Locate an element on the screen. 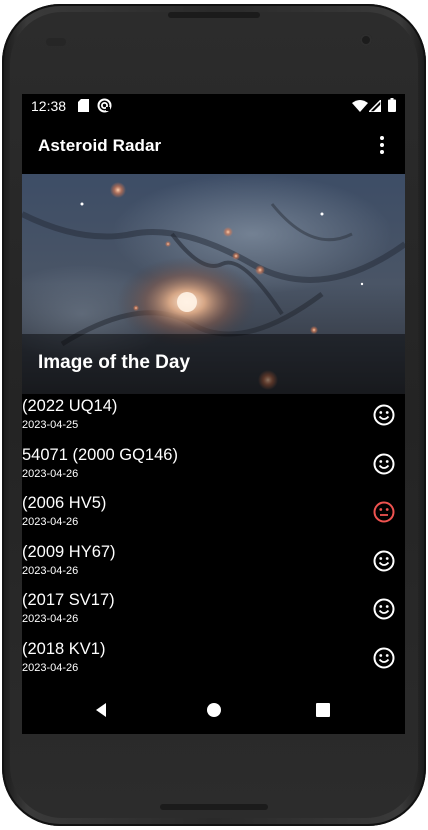 Image resolution: width=428 pixels, height=830 pixels. wifi-icon is located at coordinates (360, 106).